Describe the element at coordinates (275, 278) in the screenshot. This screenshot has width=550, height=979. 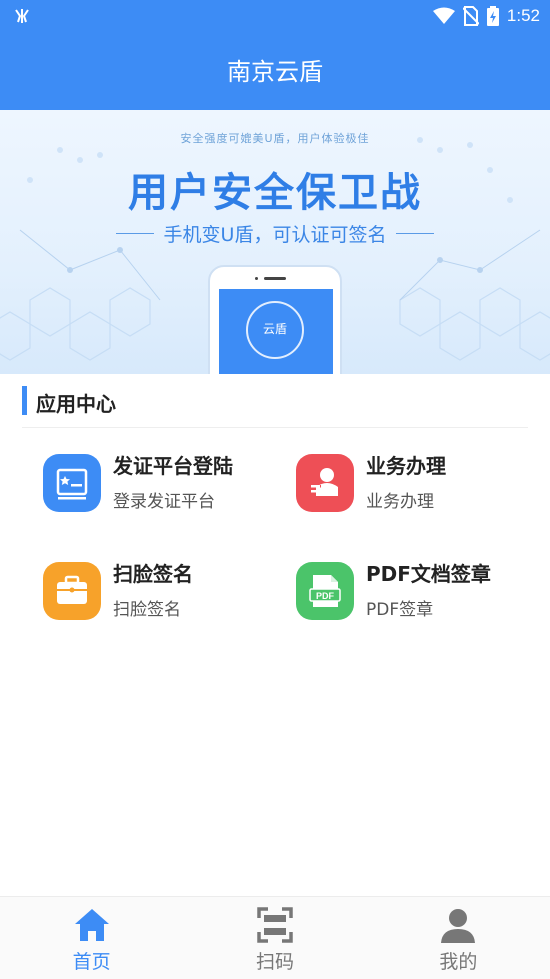
I see `phone-speaker` at that location.